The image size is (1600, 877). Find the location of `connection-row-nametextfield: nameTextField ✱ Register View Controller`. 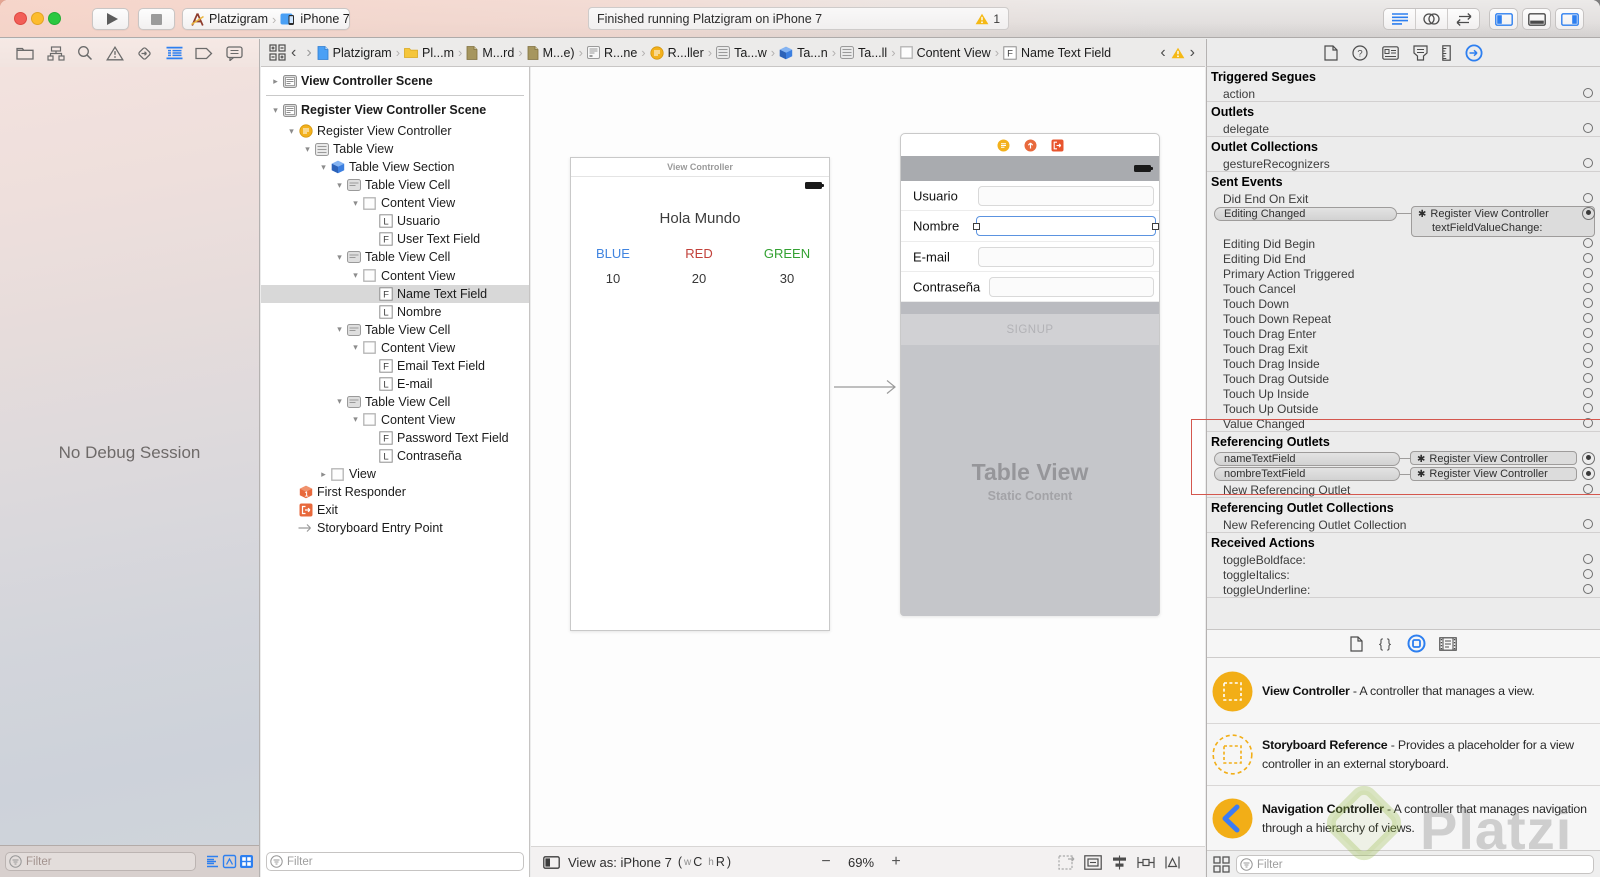

connection-row-nametextfield: nameTextField ✱ Register View Controller is located at coordinates (1403, 459).